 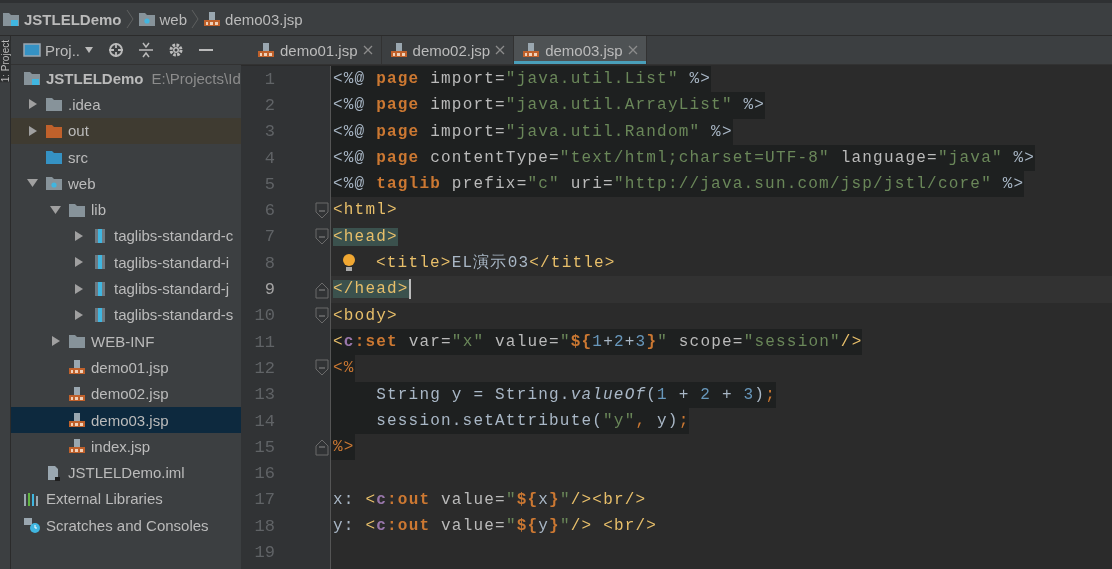 What do you see at coordinates (489, 500) in the screenshot?
I see `code-line: x: <c:out value="${x}"/><br/>` at bounding box center [489, 500].